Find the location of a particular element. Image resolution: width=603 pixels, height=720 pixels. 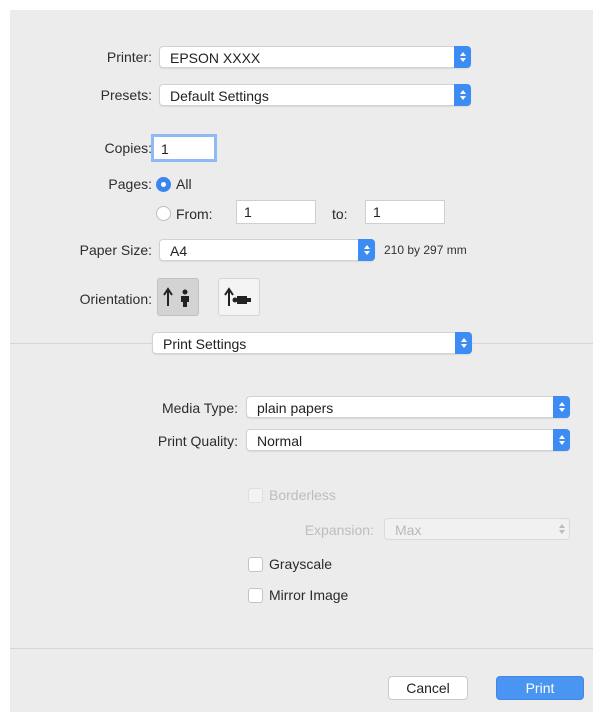

presets-label: Presets: is located at coordinates (126, 95).